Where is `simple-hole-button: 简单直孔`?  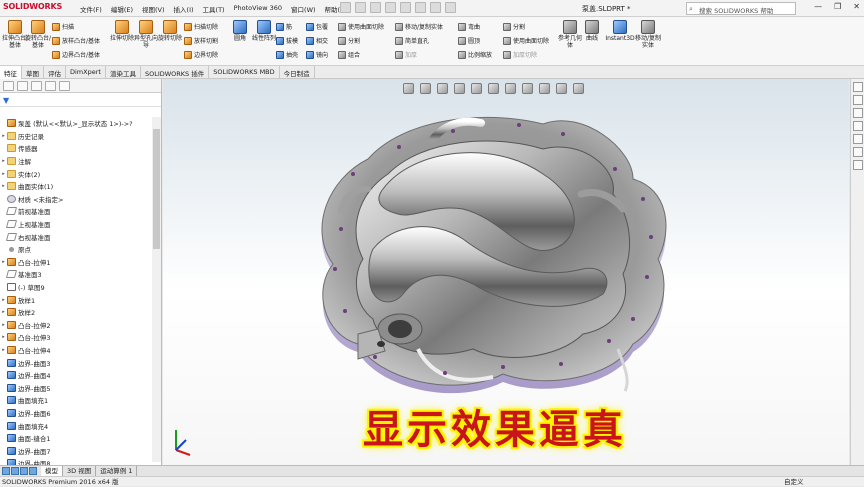
simple-hole-button: 简单直孔 is located at coordinates (412, 40).